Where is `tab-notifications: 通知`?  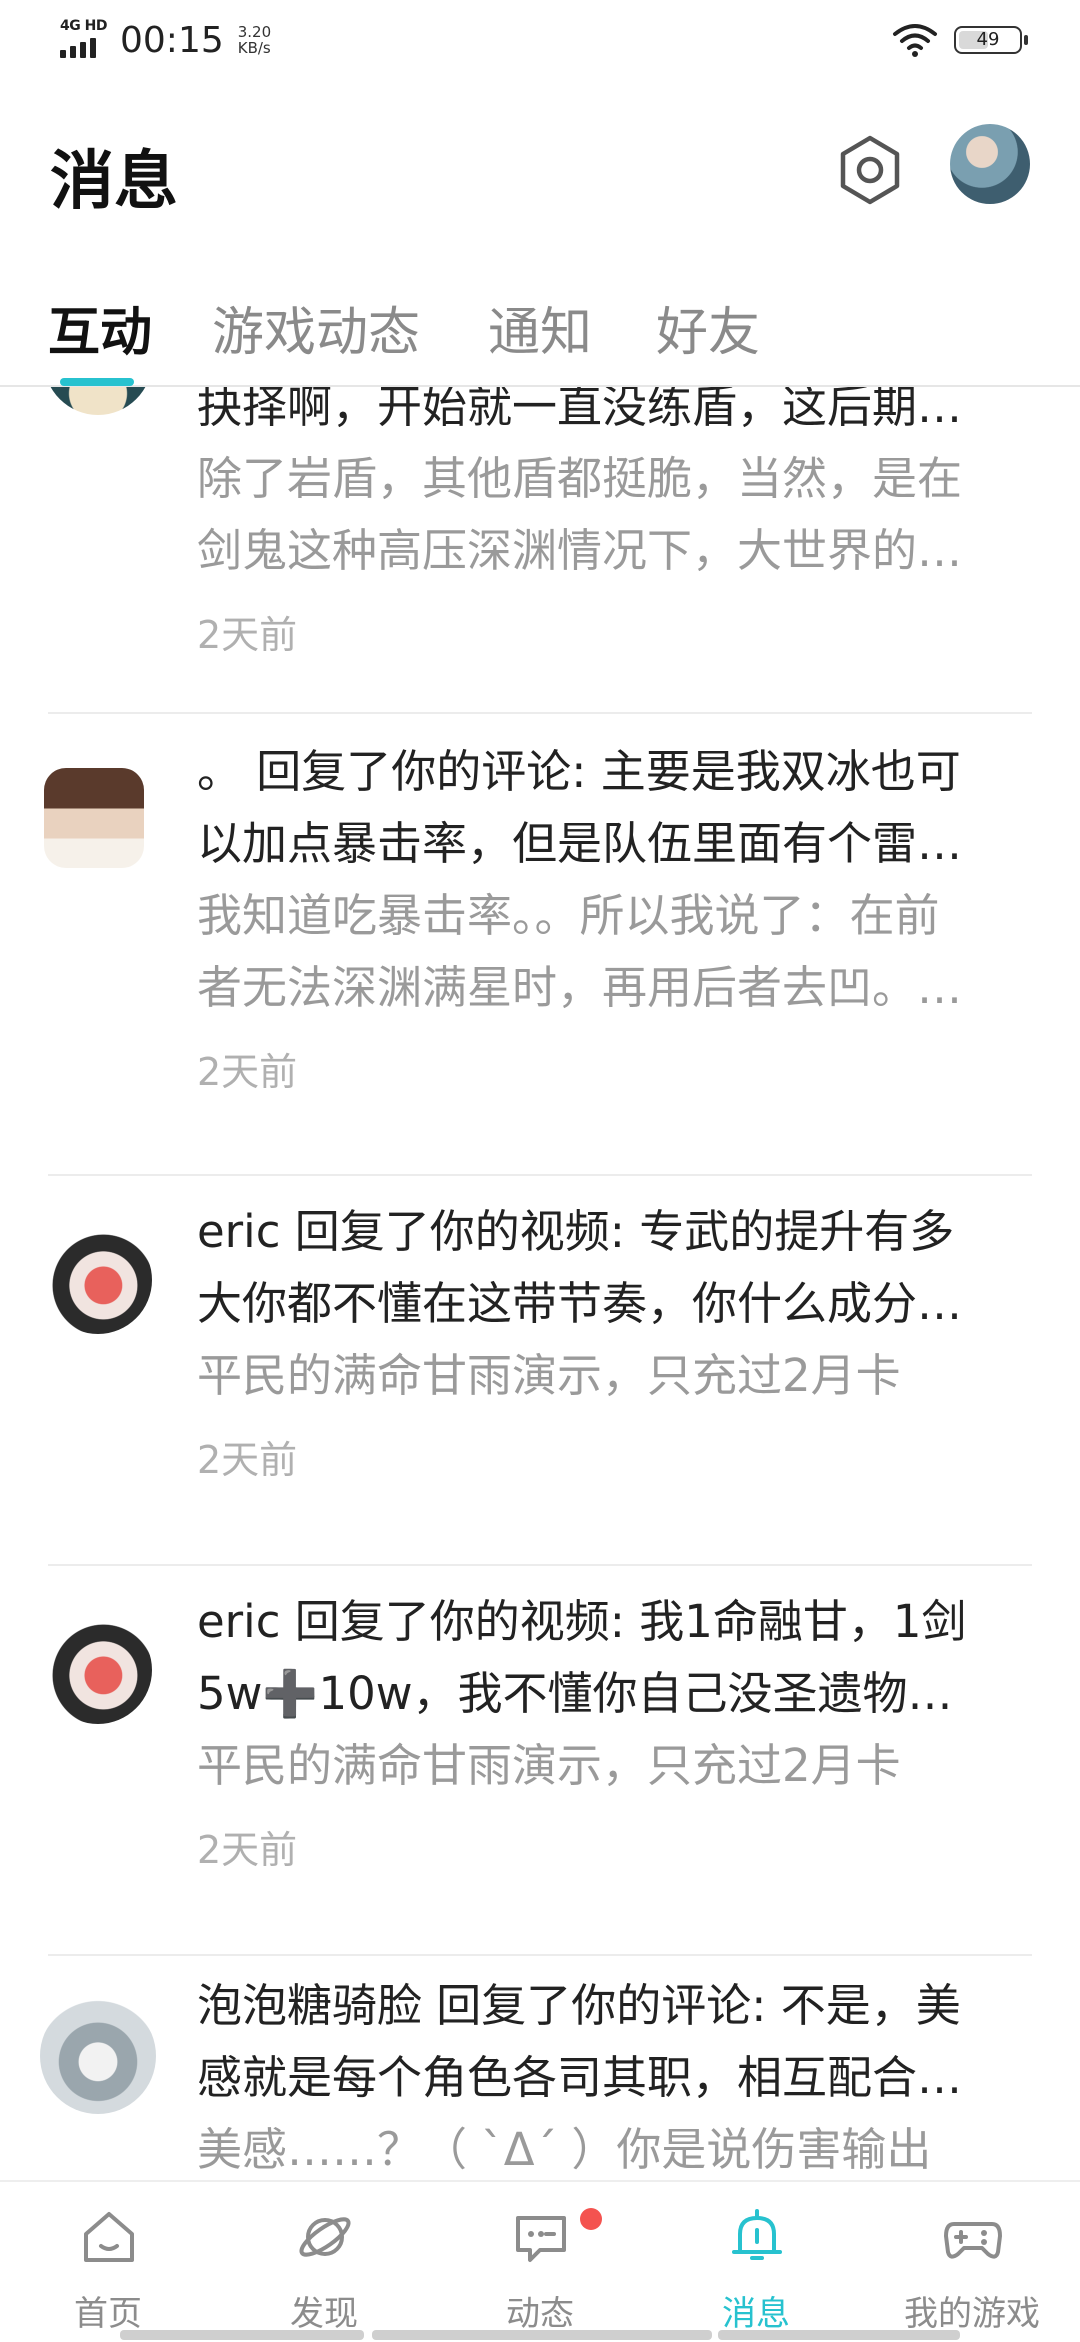
tab-notifications: 通知 is located at coordinates (540, 327).